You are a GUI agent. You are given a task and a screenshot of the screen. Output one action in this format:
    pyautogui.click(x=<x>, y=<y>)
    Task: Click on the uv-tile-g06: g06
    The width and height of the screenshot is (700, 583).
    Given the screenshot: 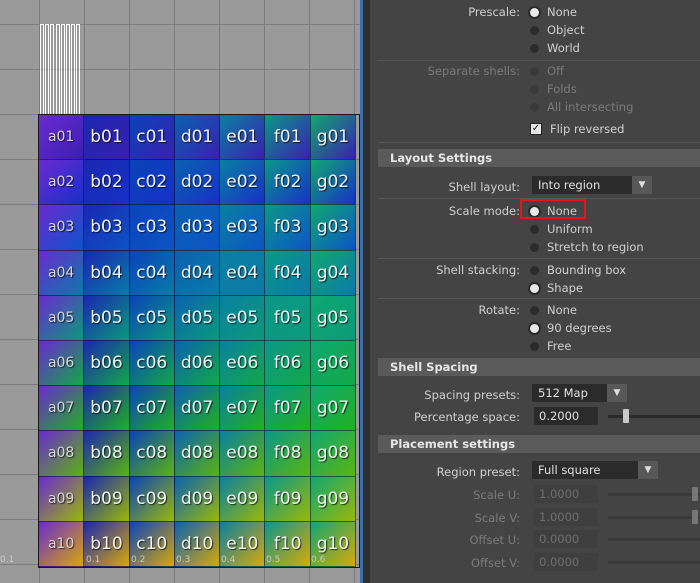 What is the action you would take?
    pyautogui.click(x=333, y=363)
    